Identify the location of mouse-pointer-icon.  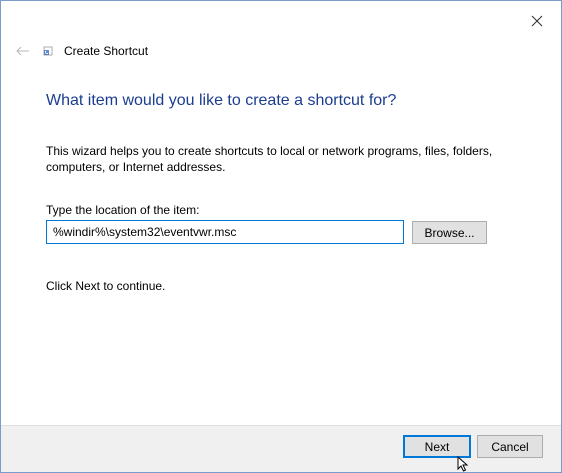
(463, 464).